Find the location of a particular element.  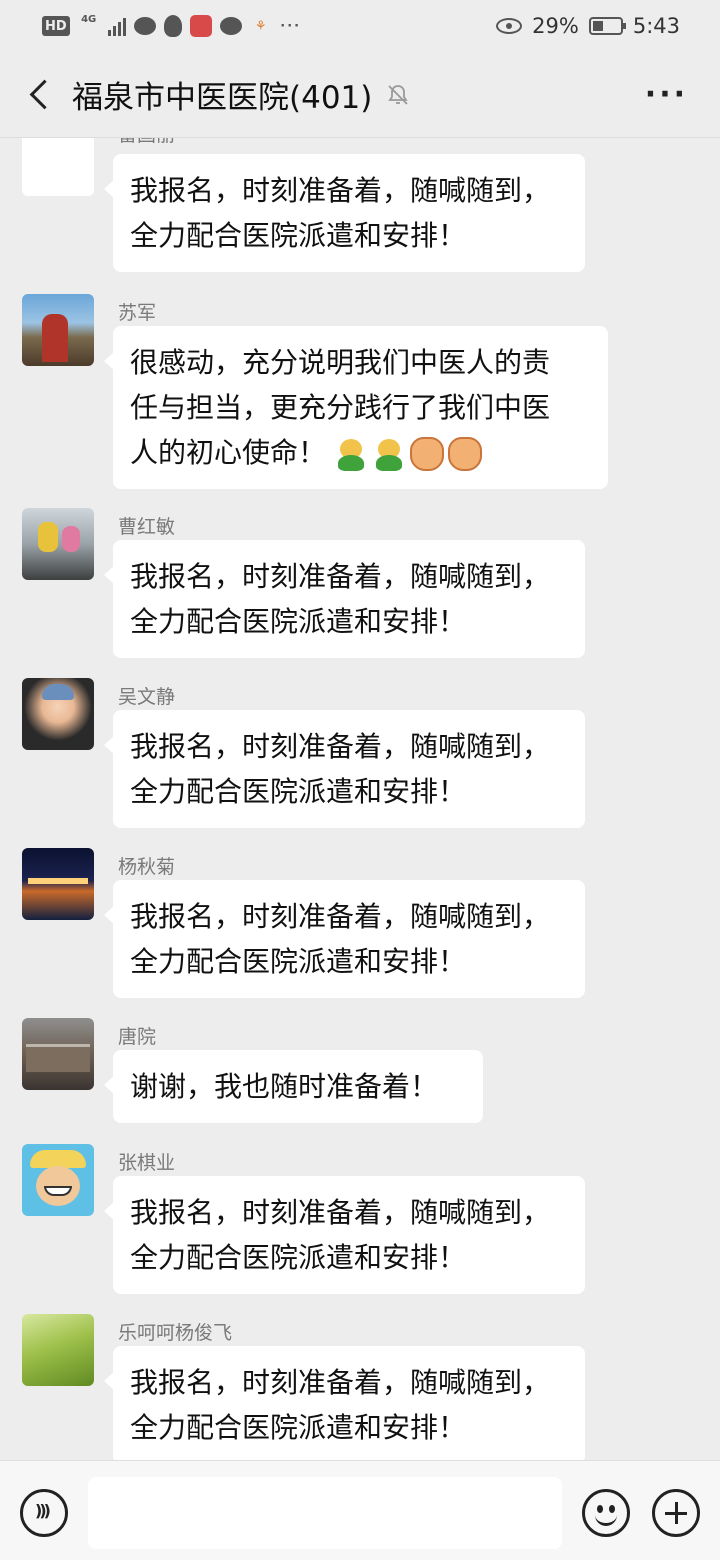

emoji-row is located at coordinates (408, 454).